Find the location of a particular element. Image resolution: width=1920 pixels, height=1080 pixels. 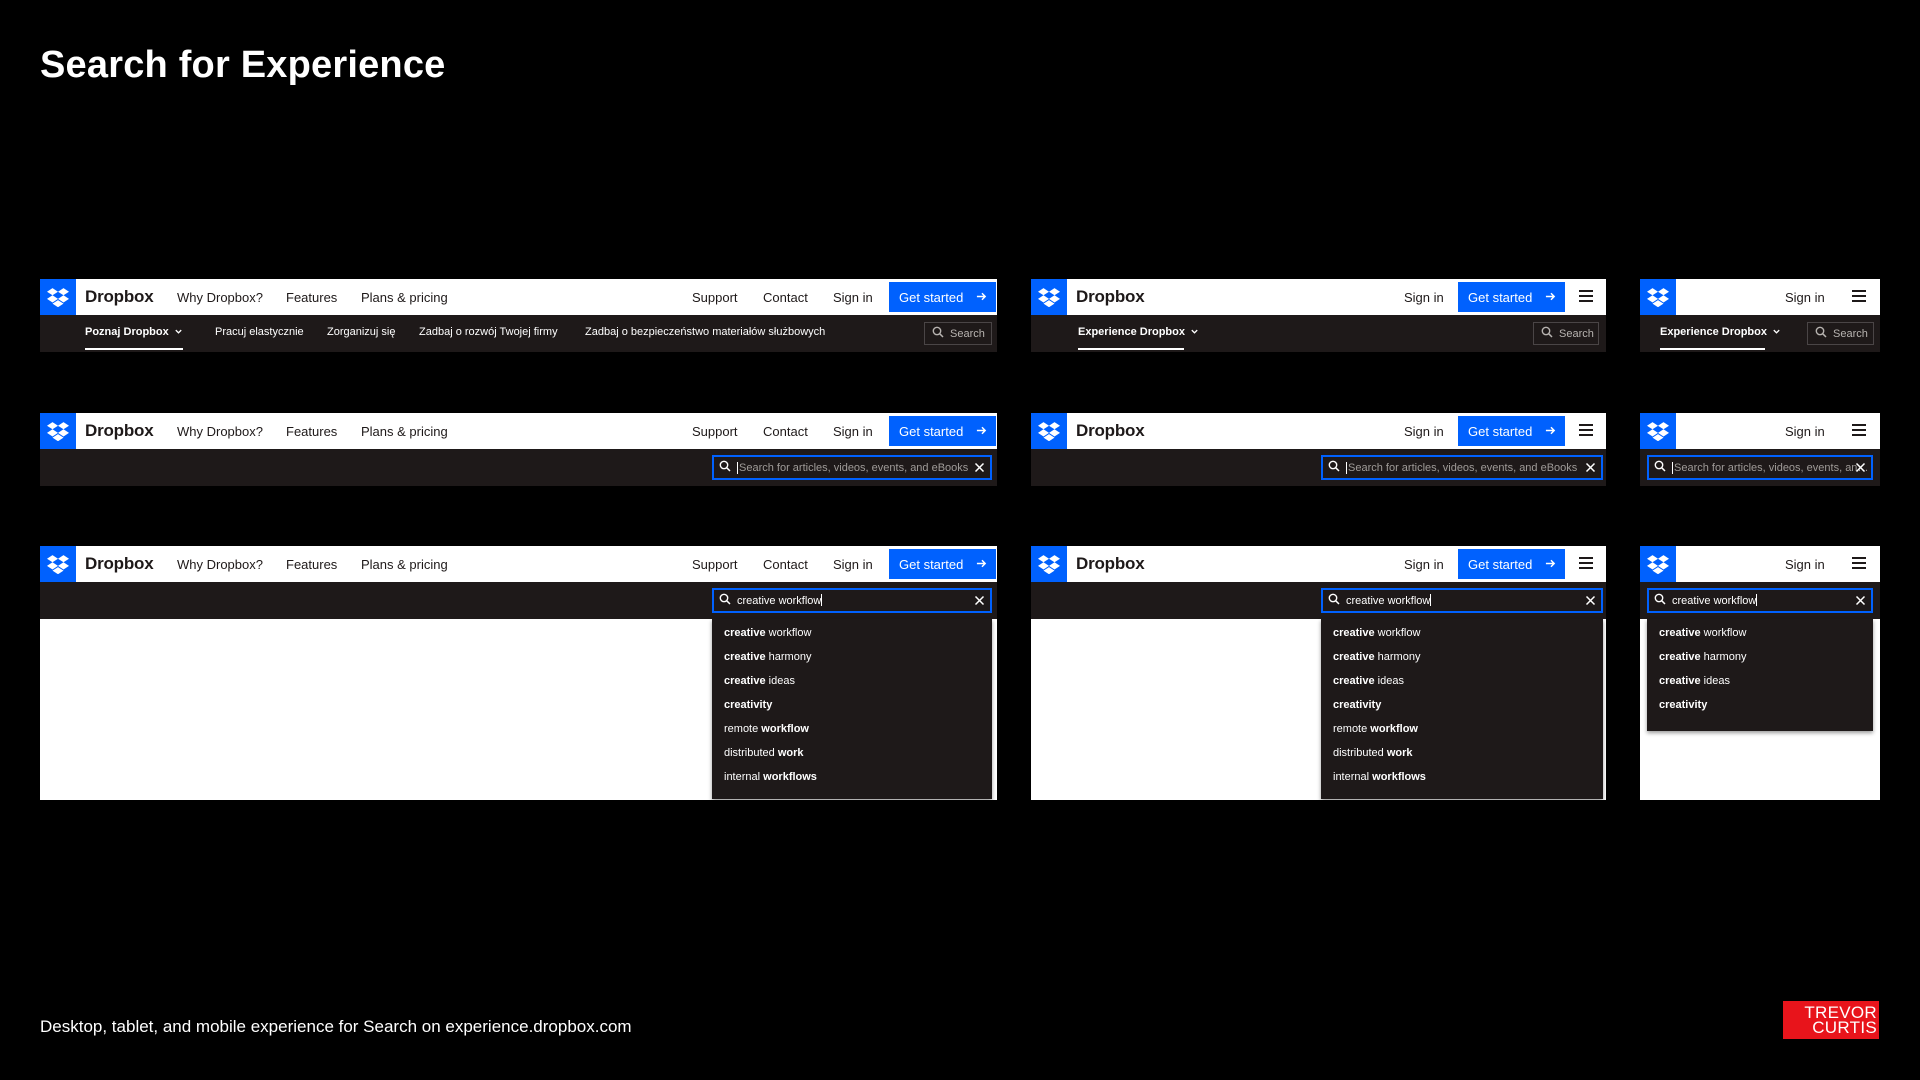

secondary-bar: creative workflow is located at coordinates (1760, 600).